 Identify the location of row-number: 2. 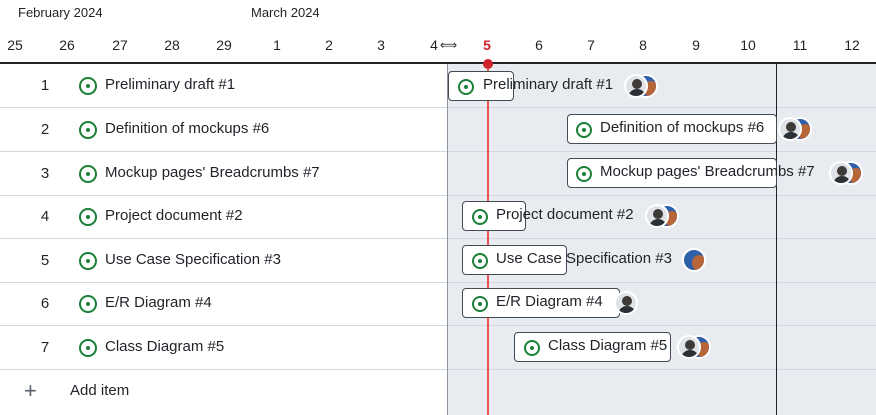
(45, 129).